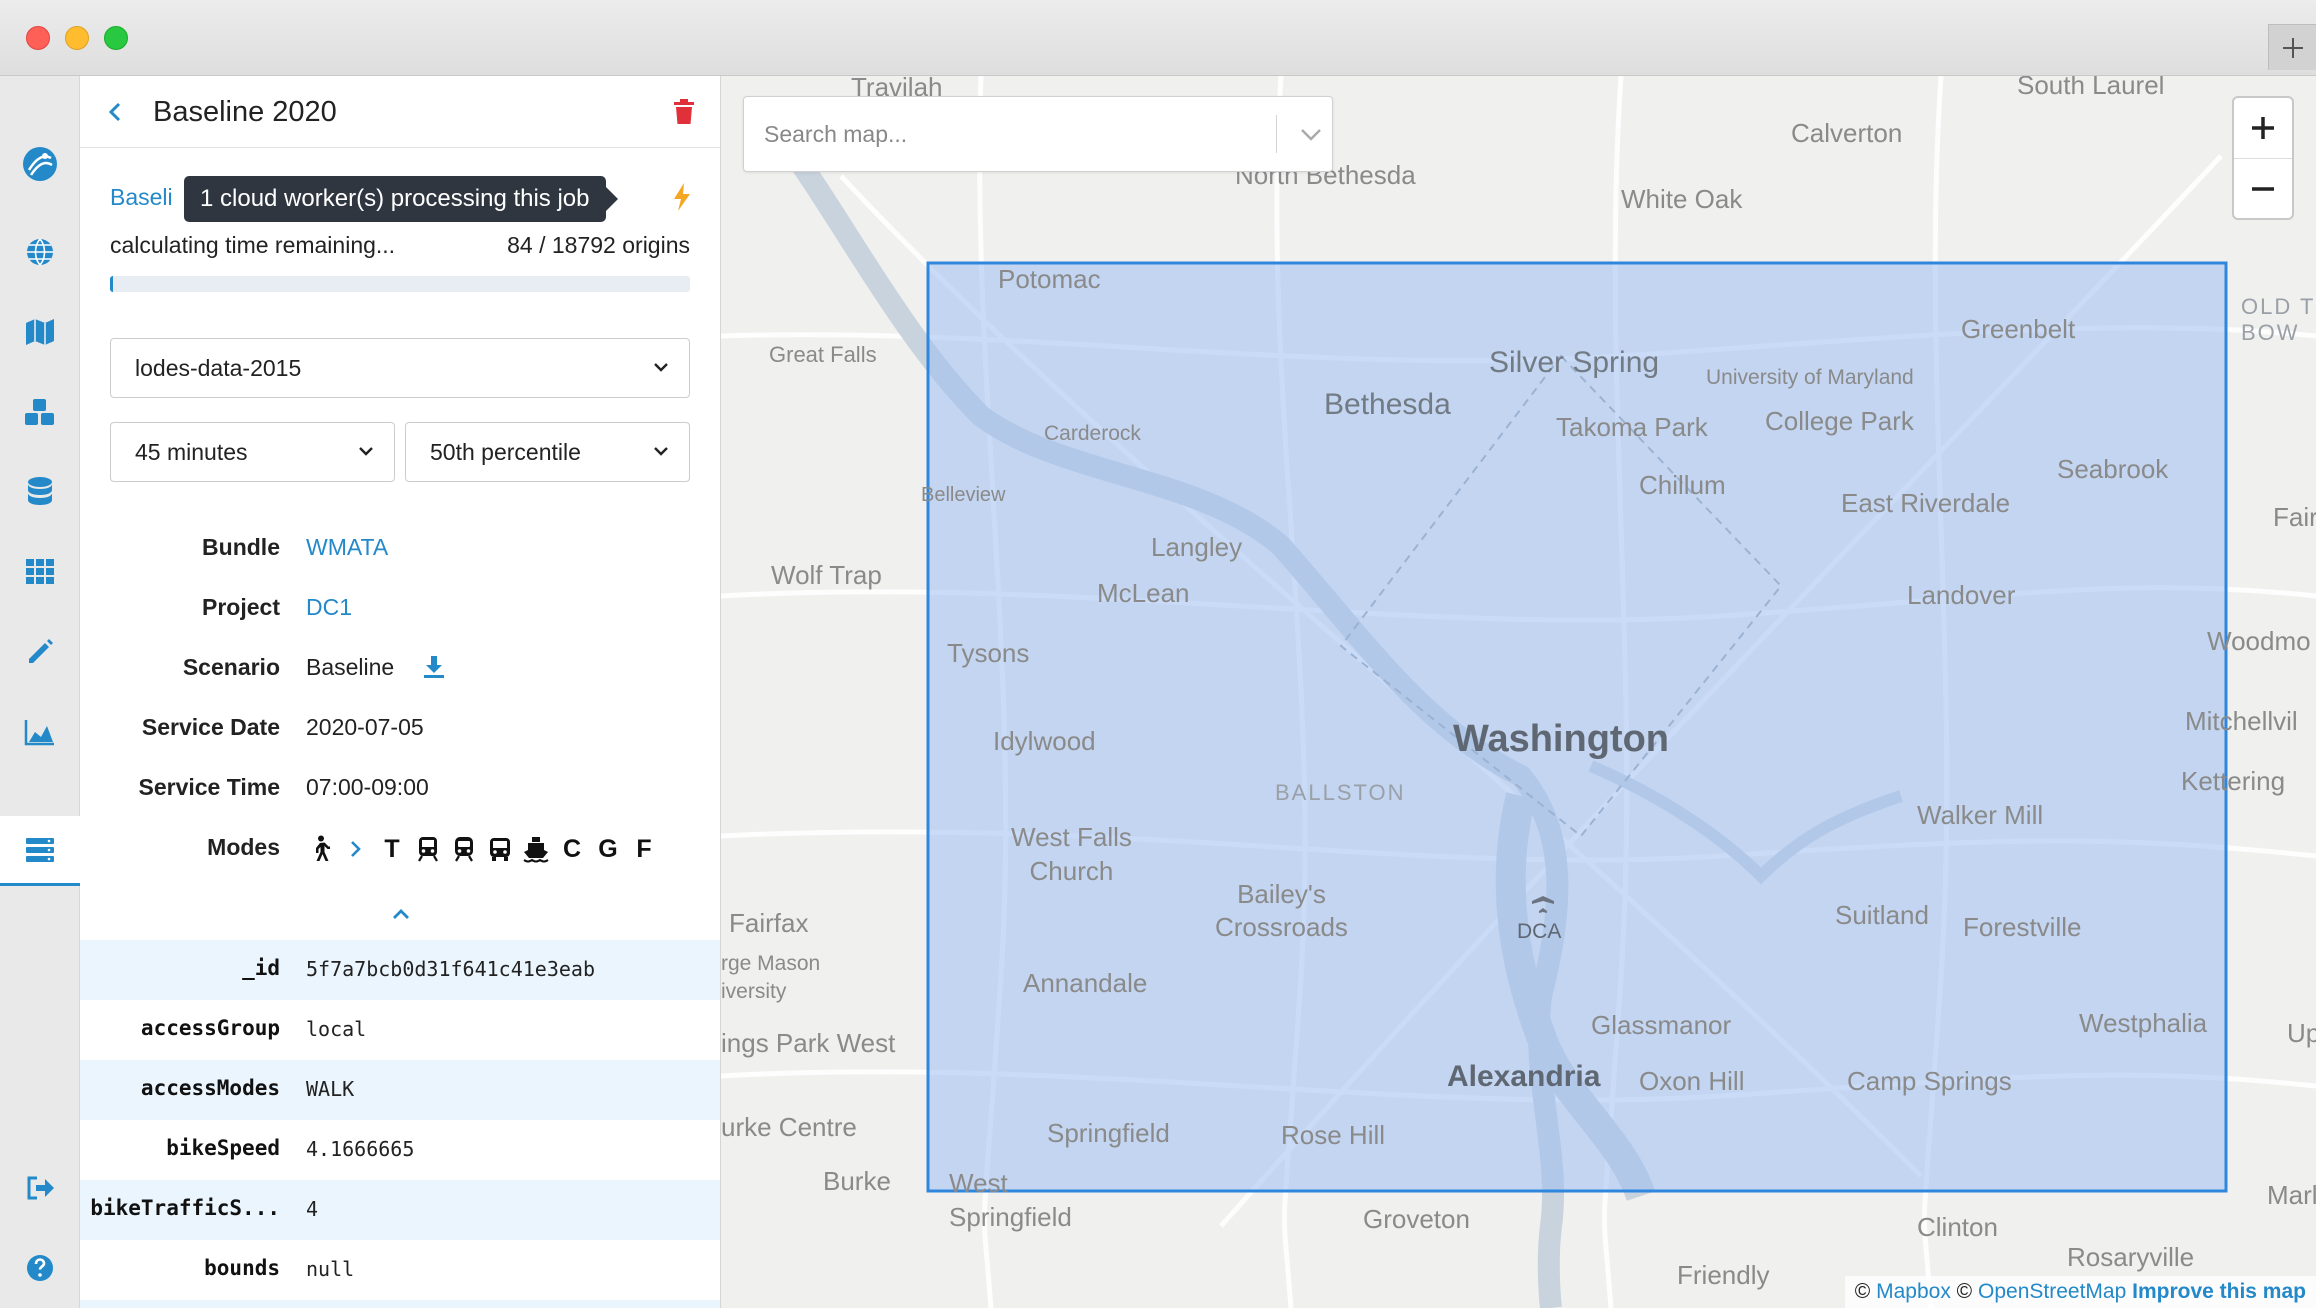  I want to click on maximize-window-button, so click(116, 38).